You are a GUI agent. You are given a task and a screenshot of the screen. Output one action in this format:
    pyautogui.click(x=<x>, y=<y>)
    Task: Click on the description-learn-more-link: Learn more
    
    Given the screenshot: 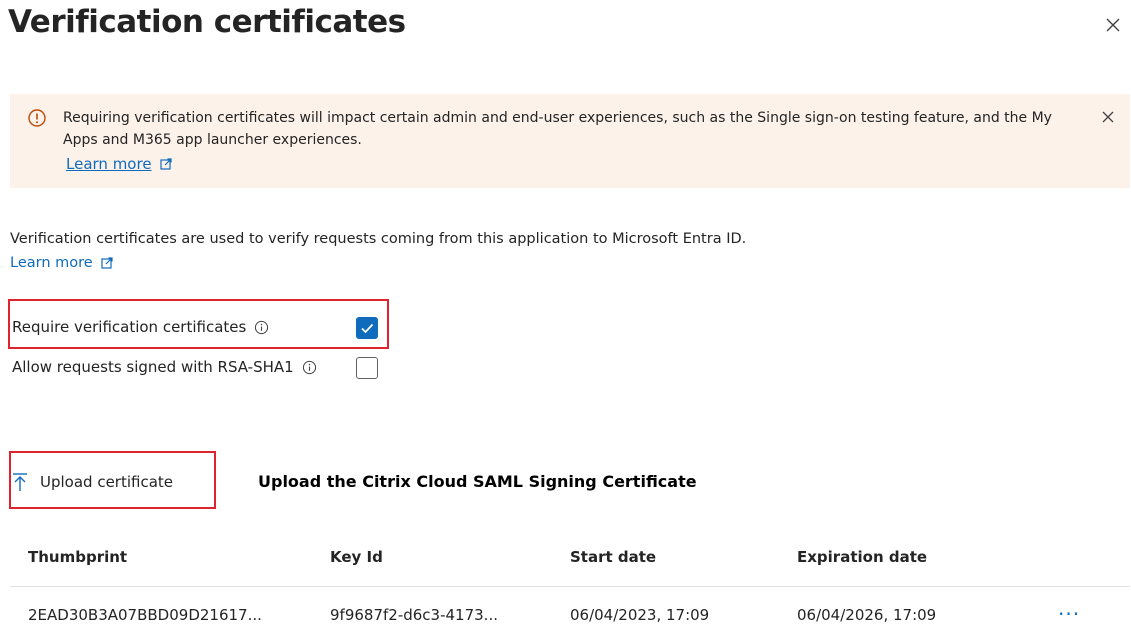 What is the action you would take?
    pyautogui.click(x=61, y=263)
    